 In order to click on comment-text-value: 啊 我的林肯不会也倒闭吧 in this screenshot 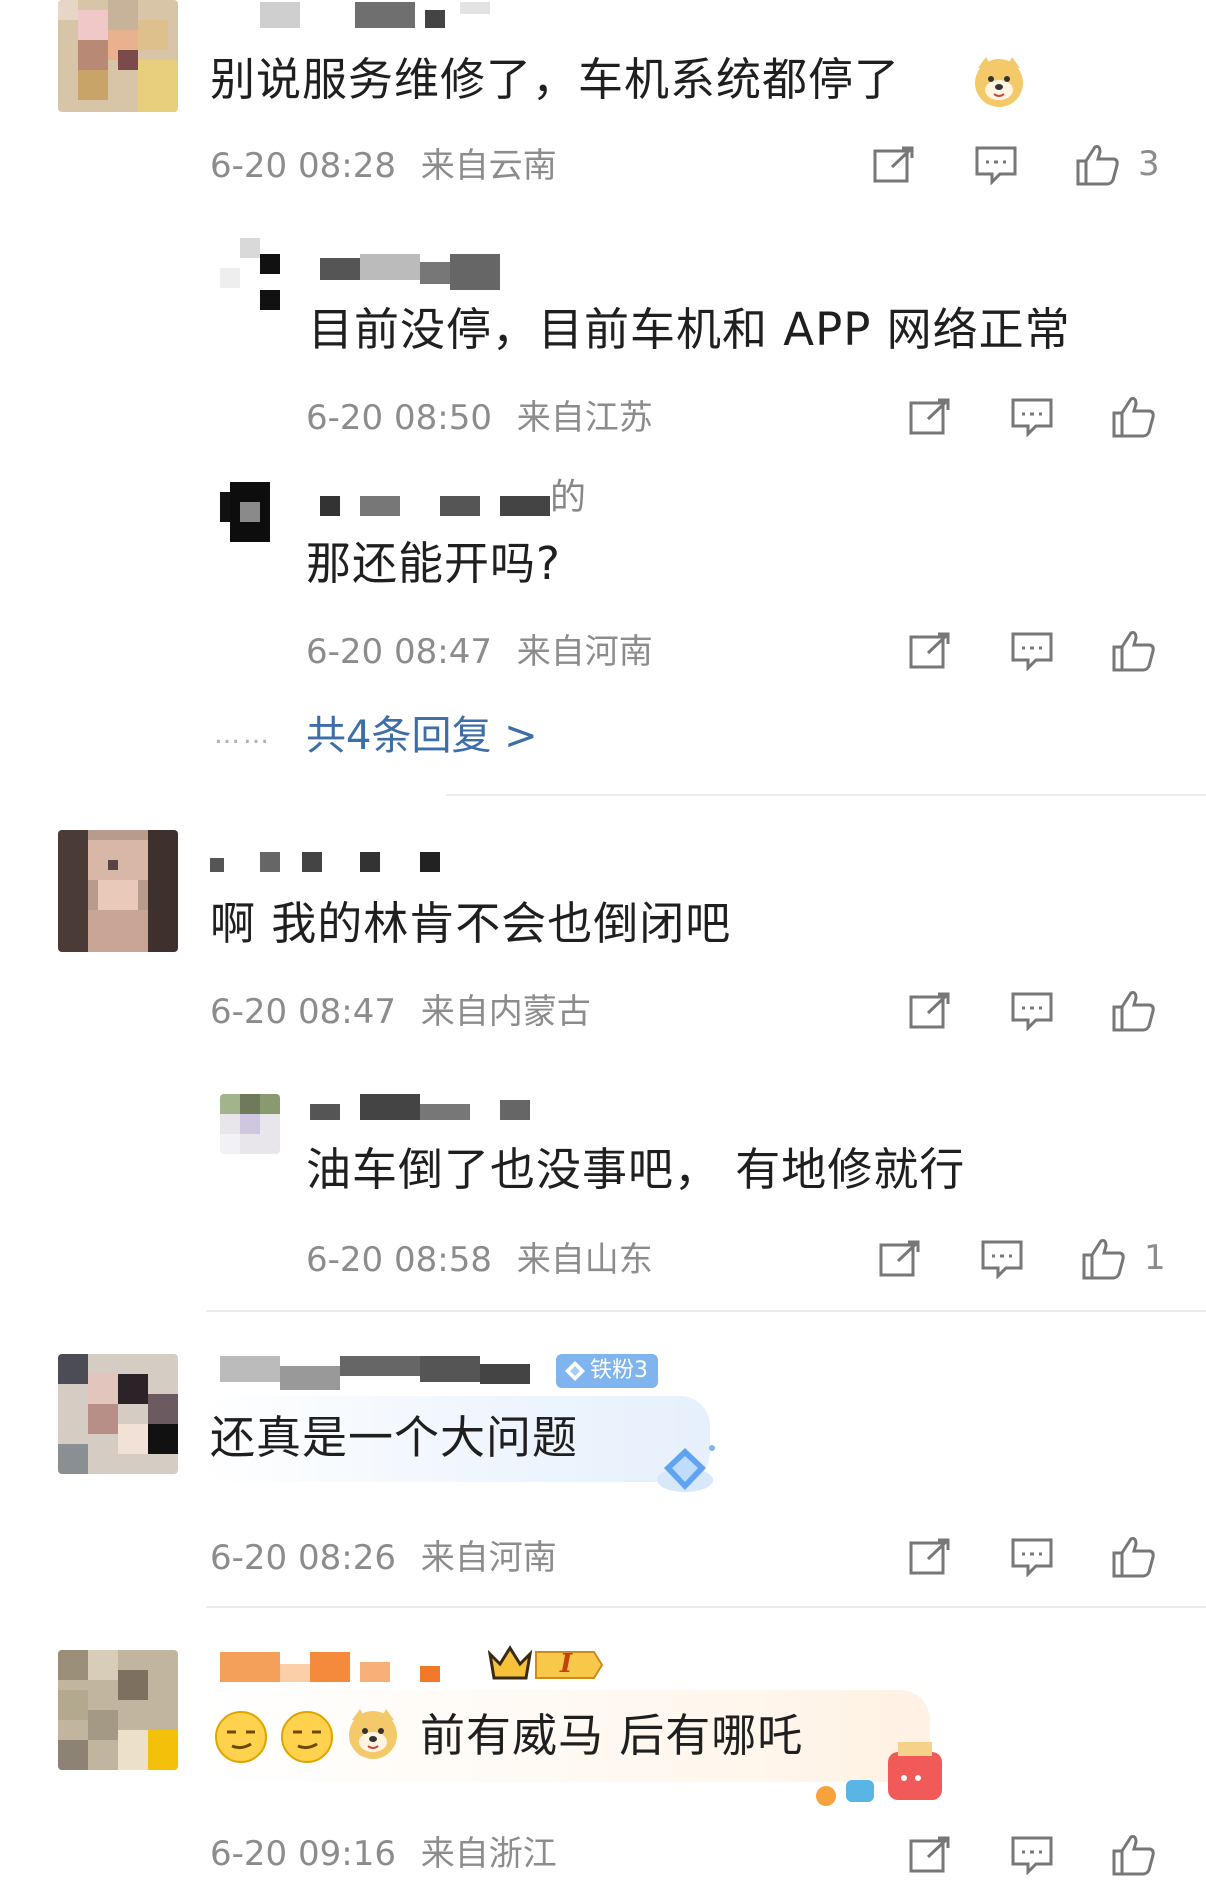, I will do `click(471, 923)`.